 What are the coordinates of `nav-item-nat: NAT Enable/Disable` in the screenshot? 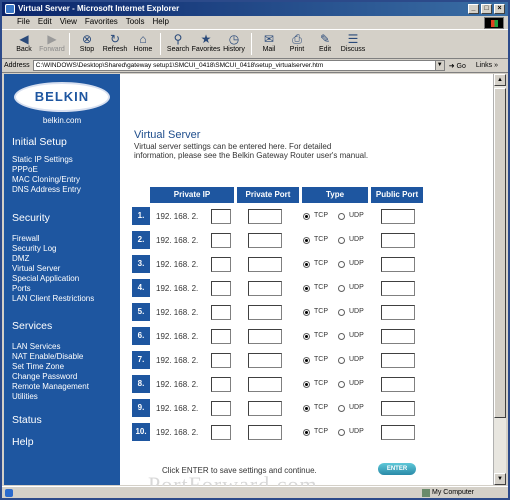 It's located at (65, 357).